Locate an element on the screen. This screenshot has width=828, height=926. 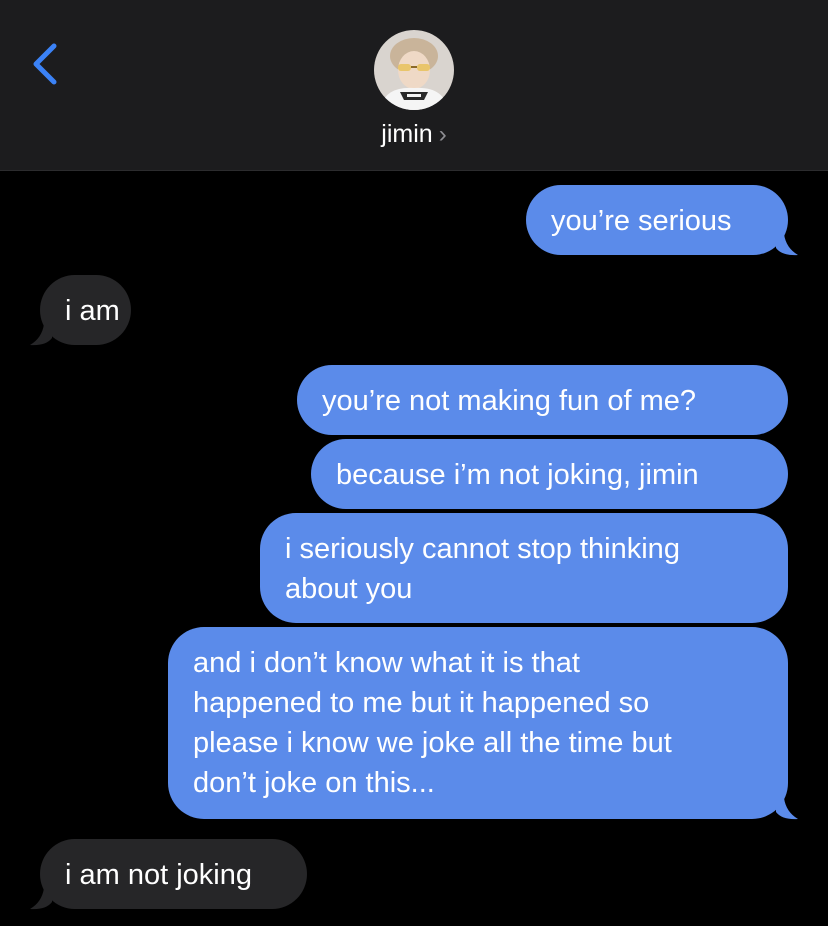
back-button is located at coordinates (46, 64).